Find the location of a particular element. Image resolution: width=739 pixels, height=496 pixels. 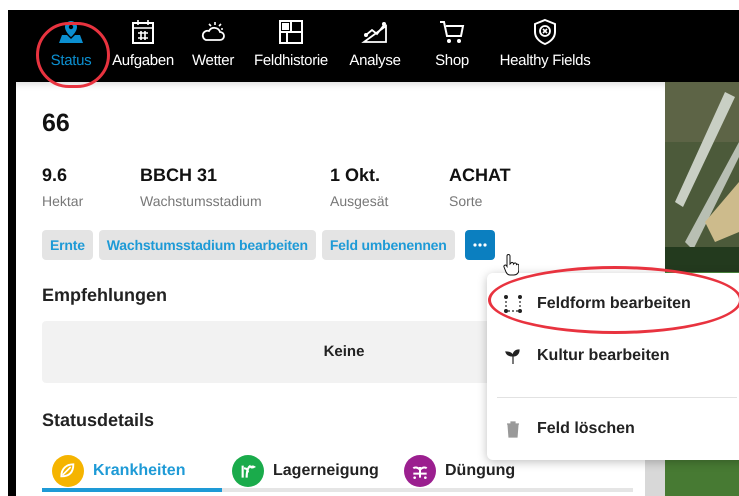

field-title: 66 is located at coordinates (56, 123).